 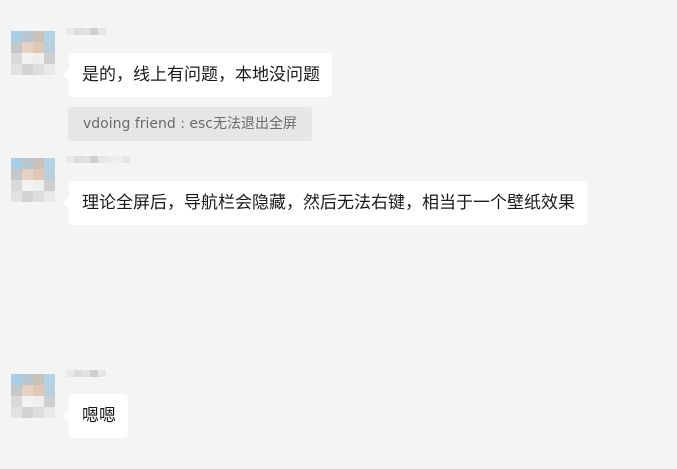 What do you see at coordinates (325, 203) in the screenshot?
I see `message-bubble: 理论全屏后，导航栏会隐藏，然后无法右键，相当于一个壁纸效果` at bounding box center [325, 203].